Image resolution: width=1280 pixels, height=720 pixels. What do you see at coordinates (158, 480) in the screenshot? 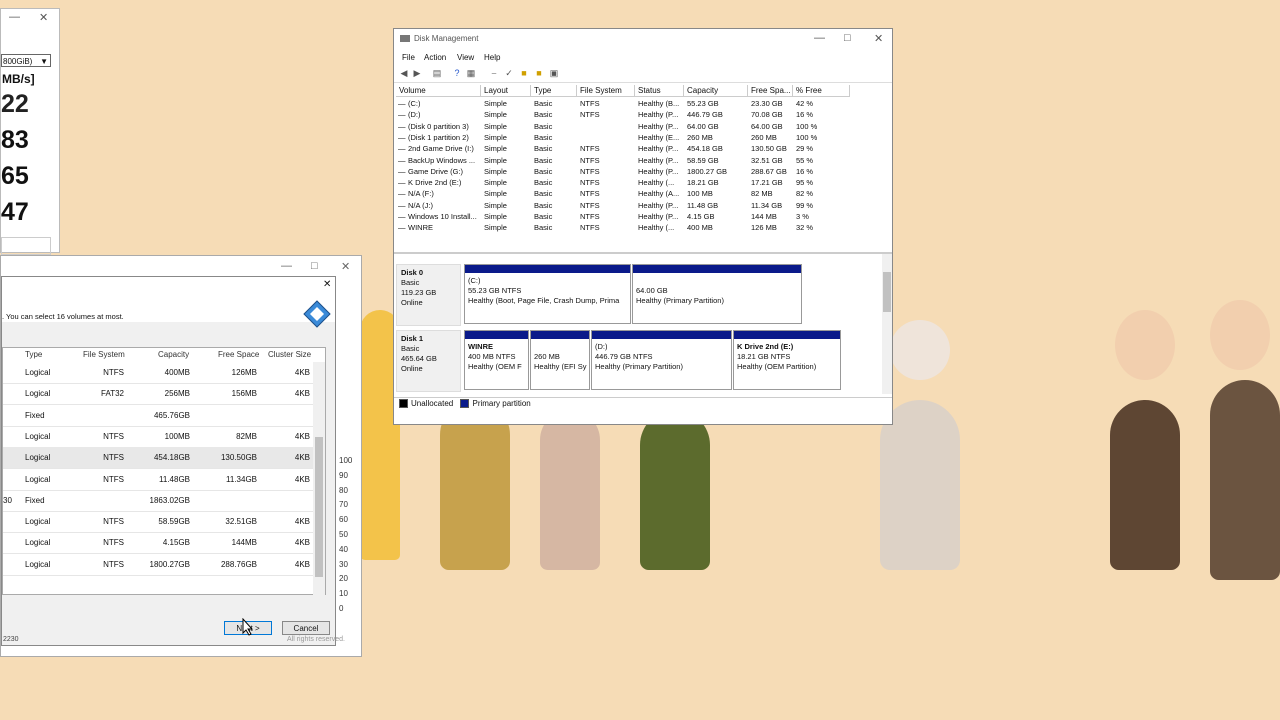
I see `table-row: Logical NTFS 11.48GB 11.34GB 4KB` at bounding box center [158, 480].